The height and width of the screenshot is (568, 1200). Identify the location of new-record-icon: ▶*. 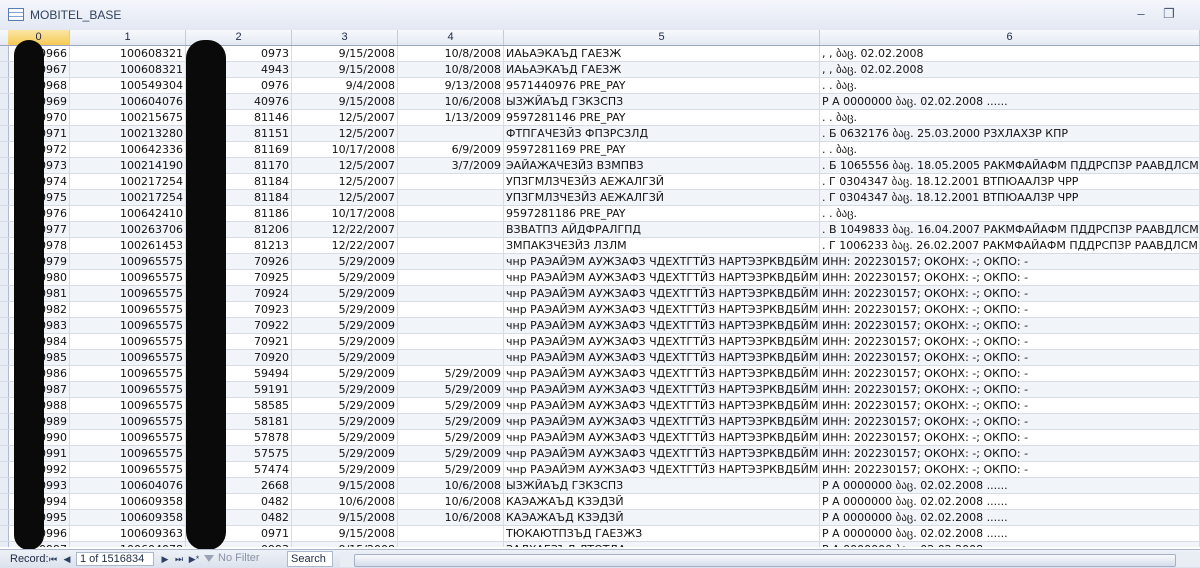
(194, 559).